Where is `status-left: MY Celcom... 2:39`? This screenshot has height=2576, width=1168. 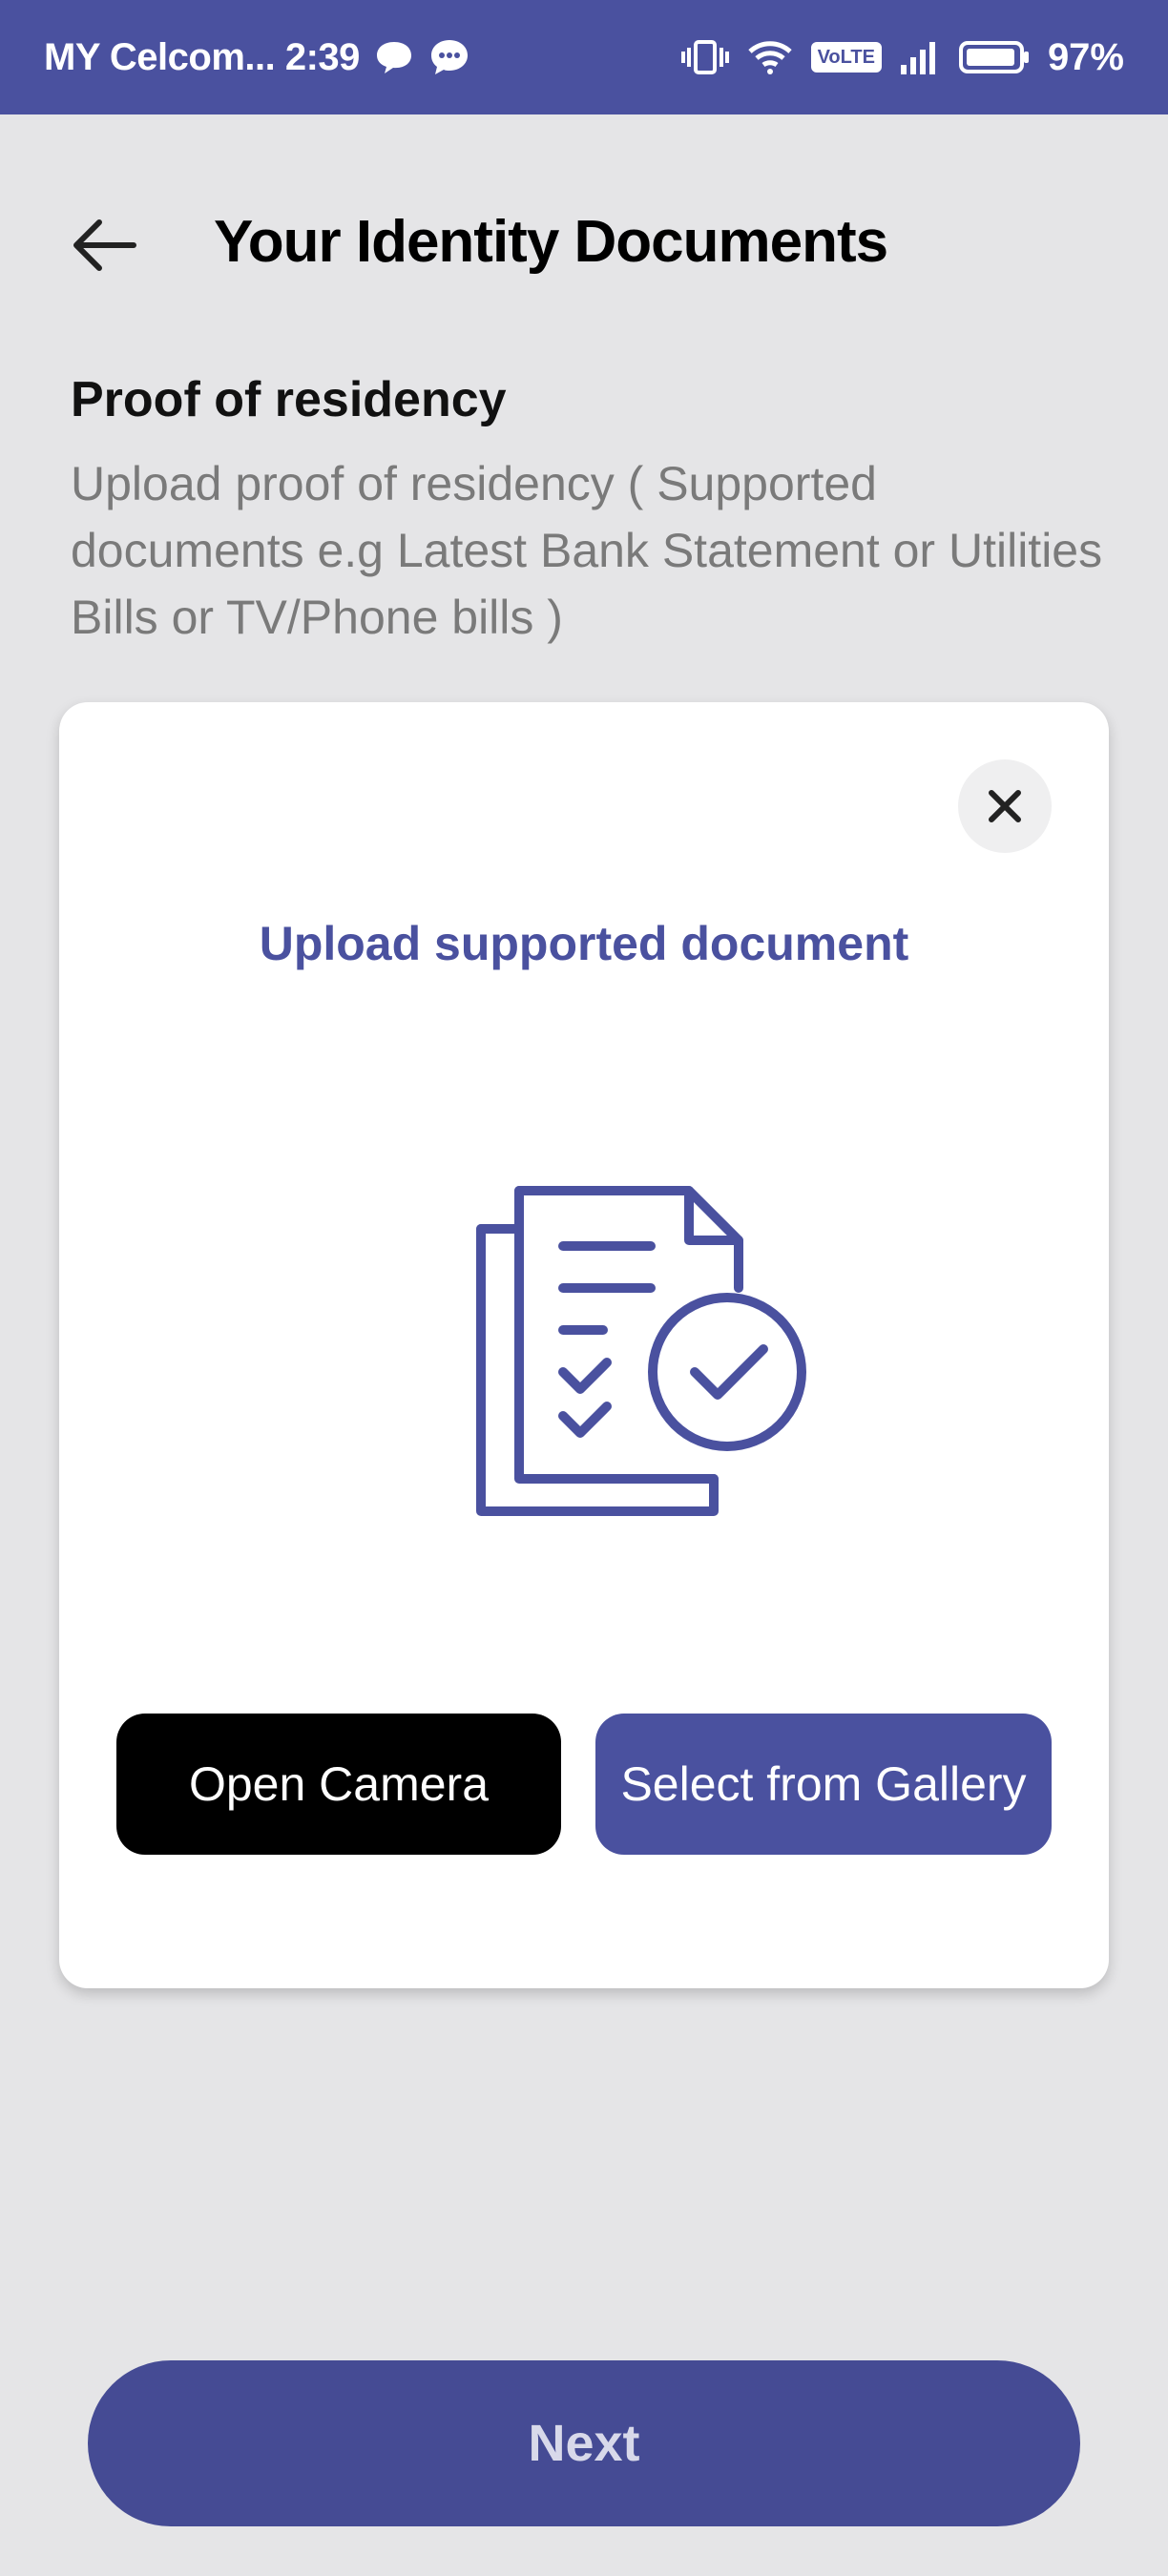
status-left: MY Celcom... 2:39 is located at coordinates (257, 57).